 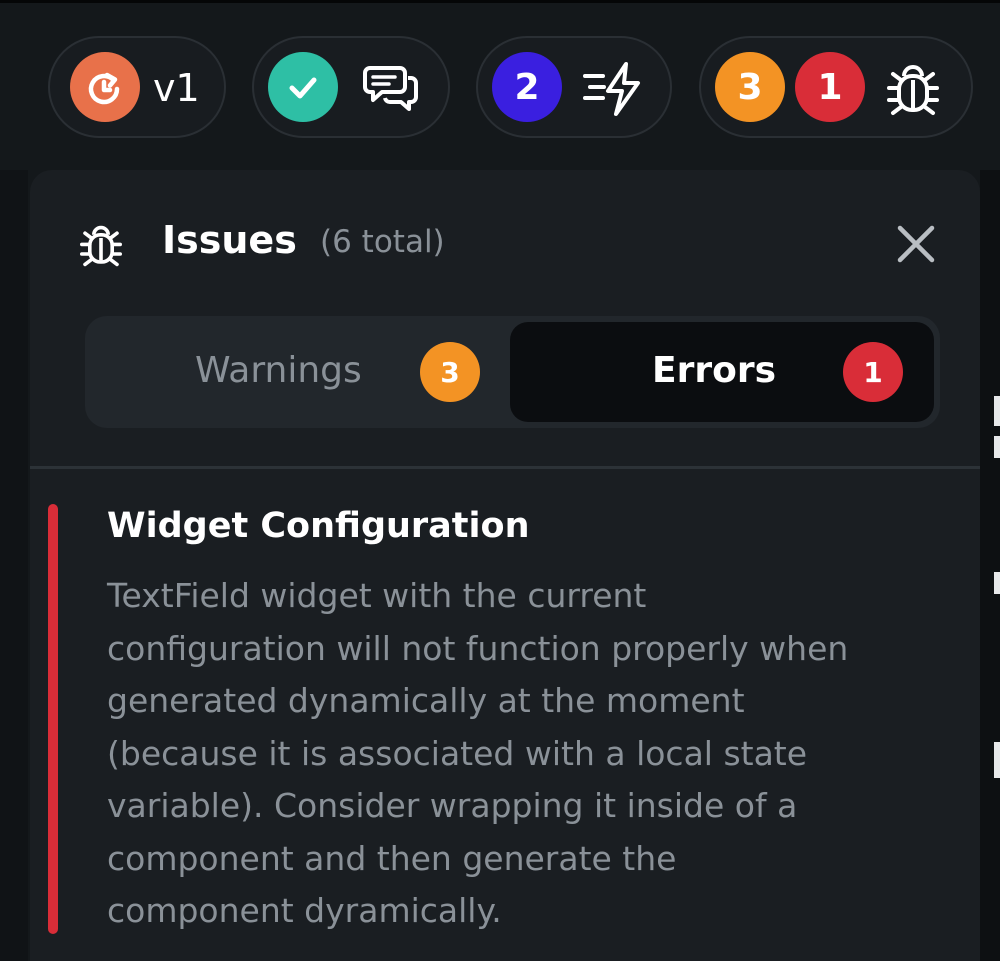 I want to click on warnings-count: 3, so click(x=750, y=87).